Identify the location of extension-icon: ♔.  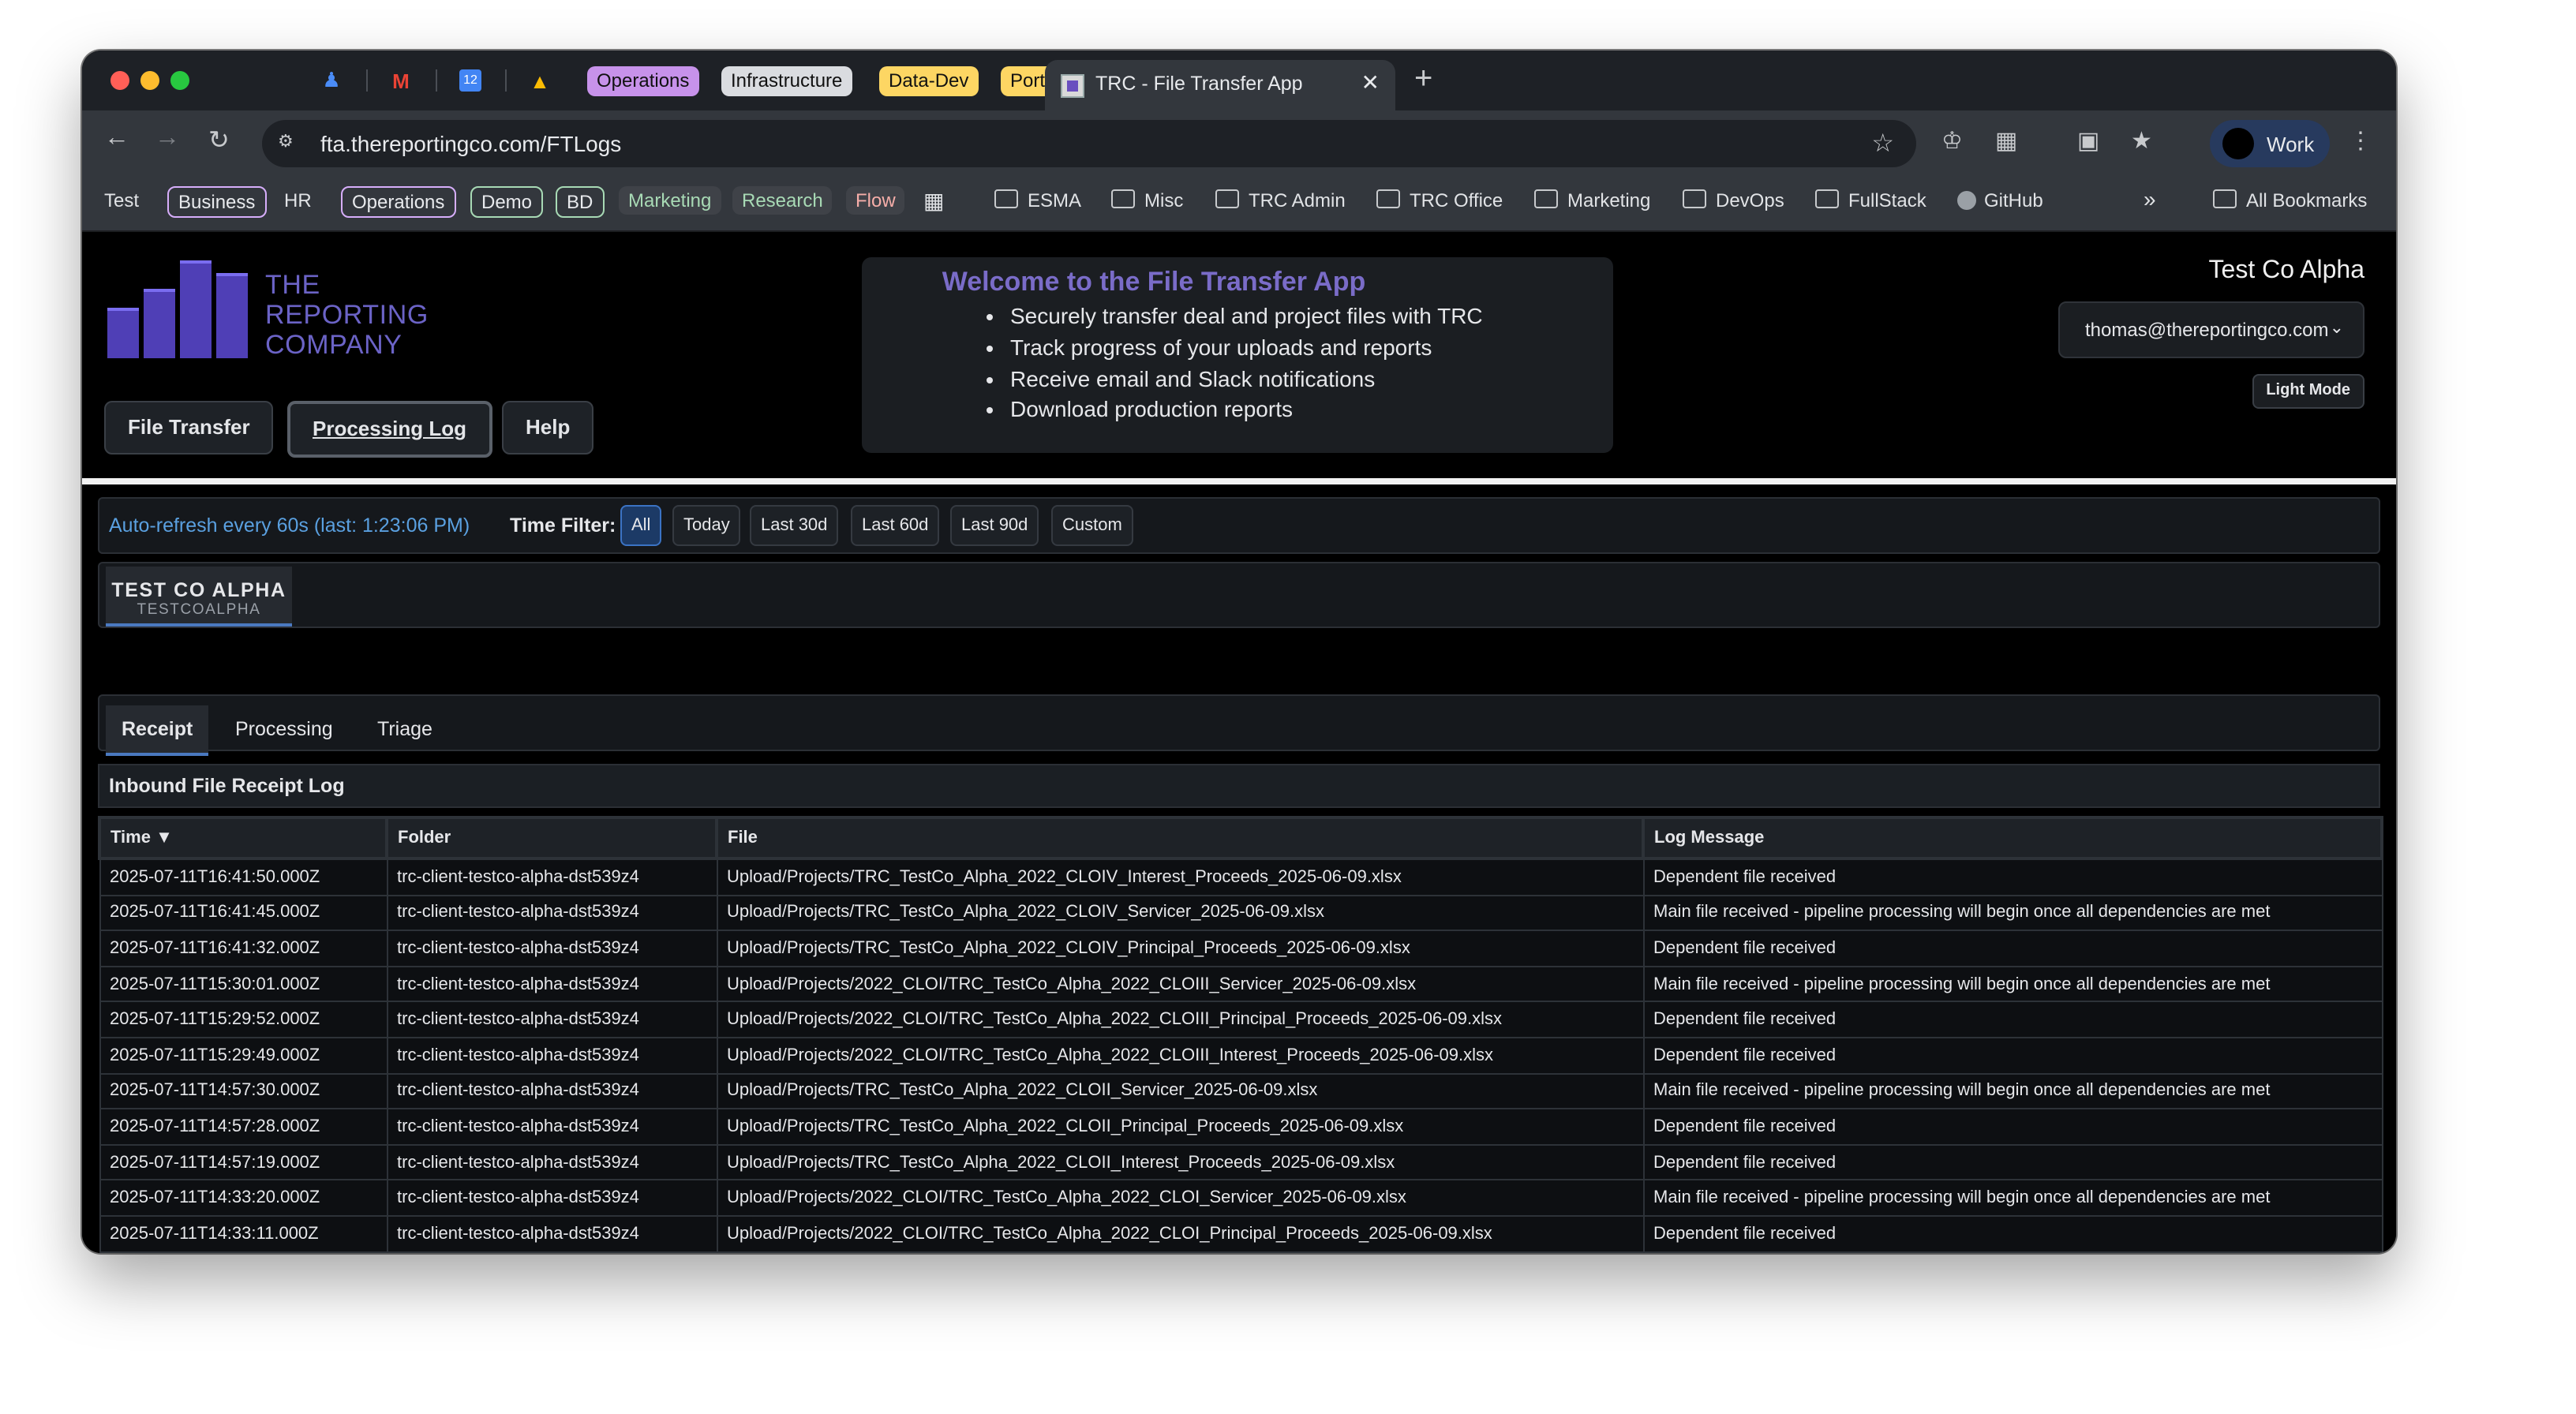
(1952, 140).